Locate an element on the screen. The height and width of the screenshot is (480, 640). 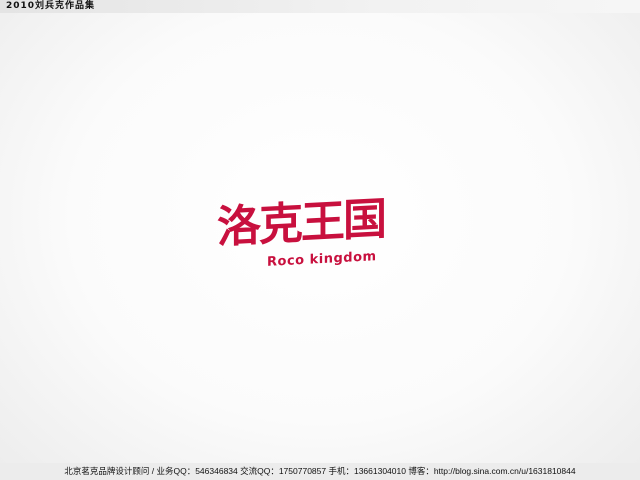
logo-english-text: Roco kingdom is located at coordinates (322, 259).